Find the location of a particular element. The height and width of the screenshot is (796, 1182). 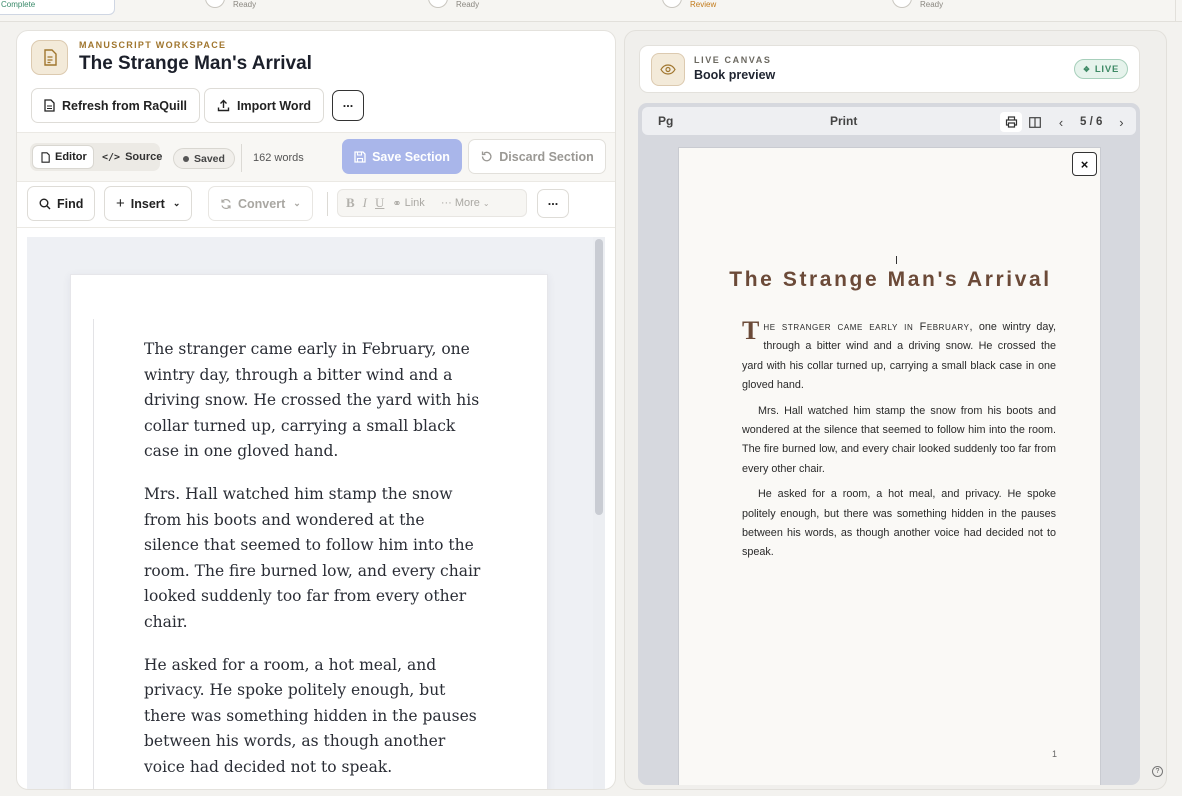

step-complete-tab: Complete is located at coordinates (57, 7).